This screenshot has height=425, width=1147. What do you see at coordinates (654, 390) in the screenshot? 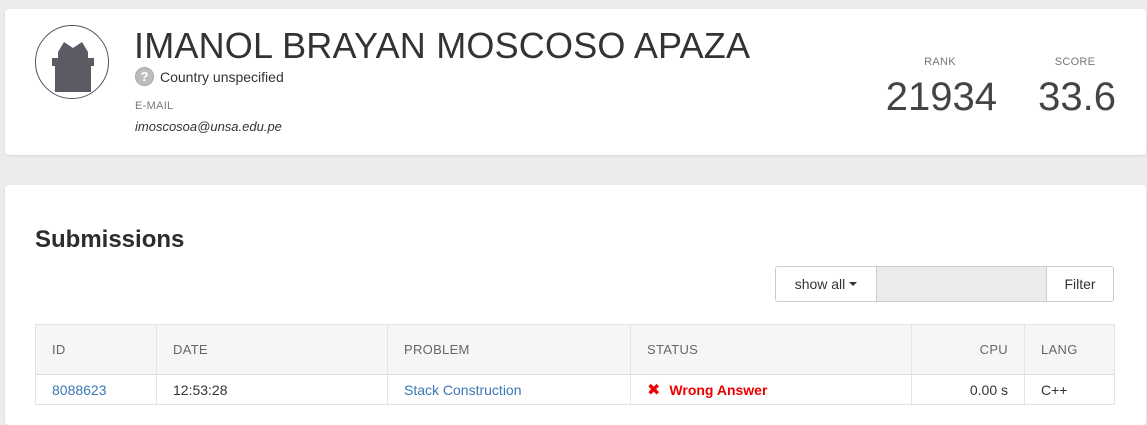
I see `x-icon: ✖` at bounding box center [654, 390].